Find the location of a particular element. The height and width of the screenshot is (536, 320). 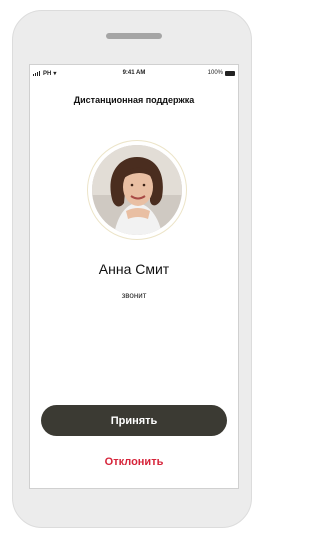

status-battery: 100% is located at coordinates (221, 73).